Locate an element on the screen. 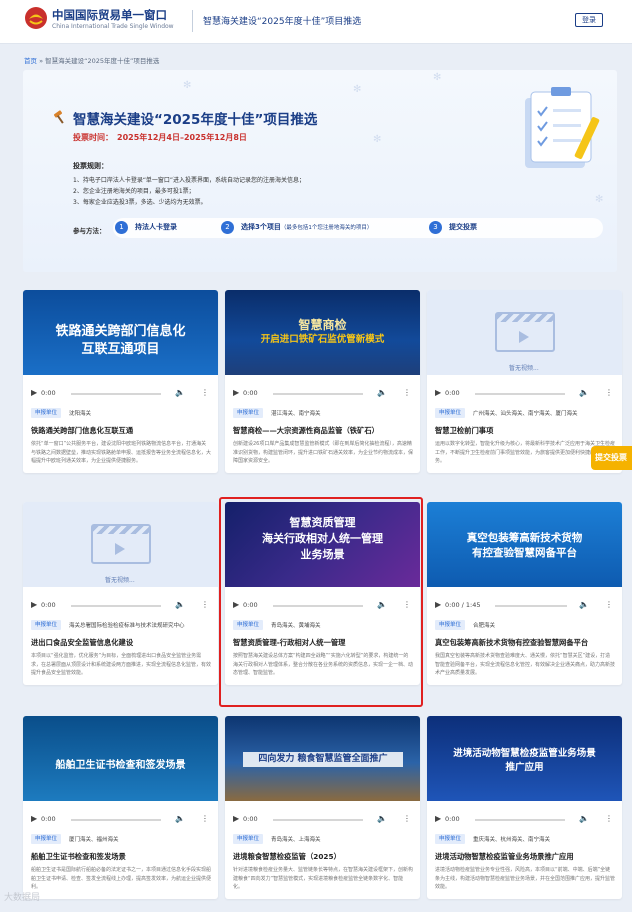 This screenshot has height=912, width=632. vote-time-label: 投票时间： is located at coordinates (93, 137).